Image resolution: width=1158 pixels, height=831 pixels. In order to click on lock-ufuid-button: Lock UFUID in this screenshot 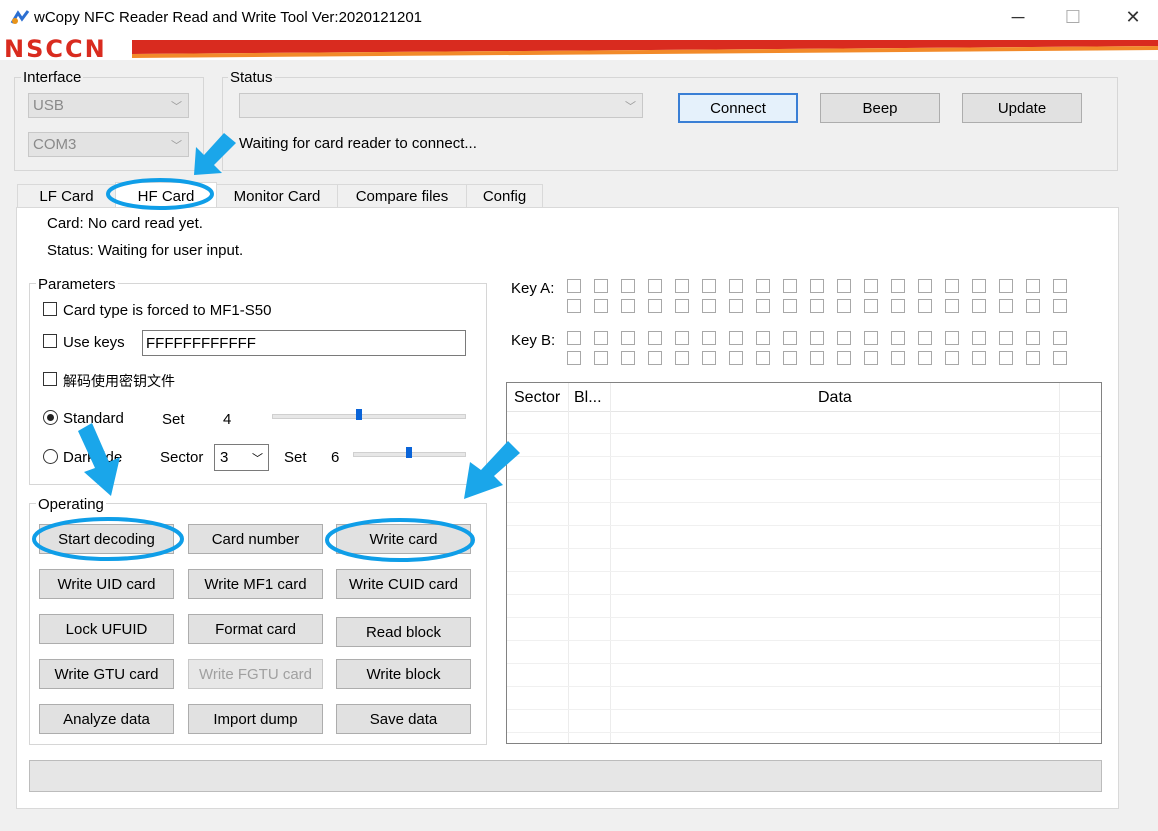, I will do `click(106, 629)`.